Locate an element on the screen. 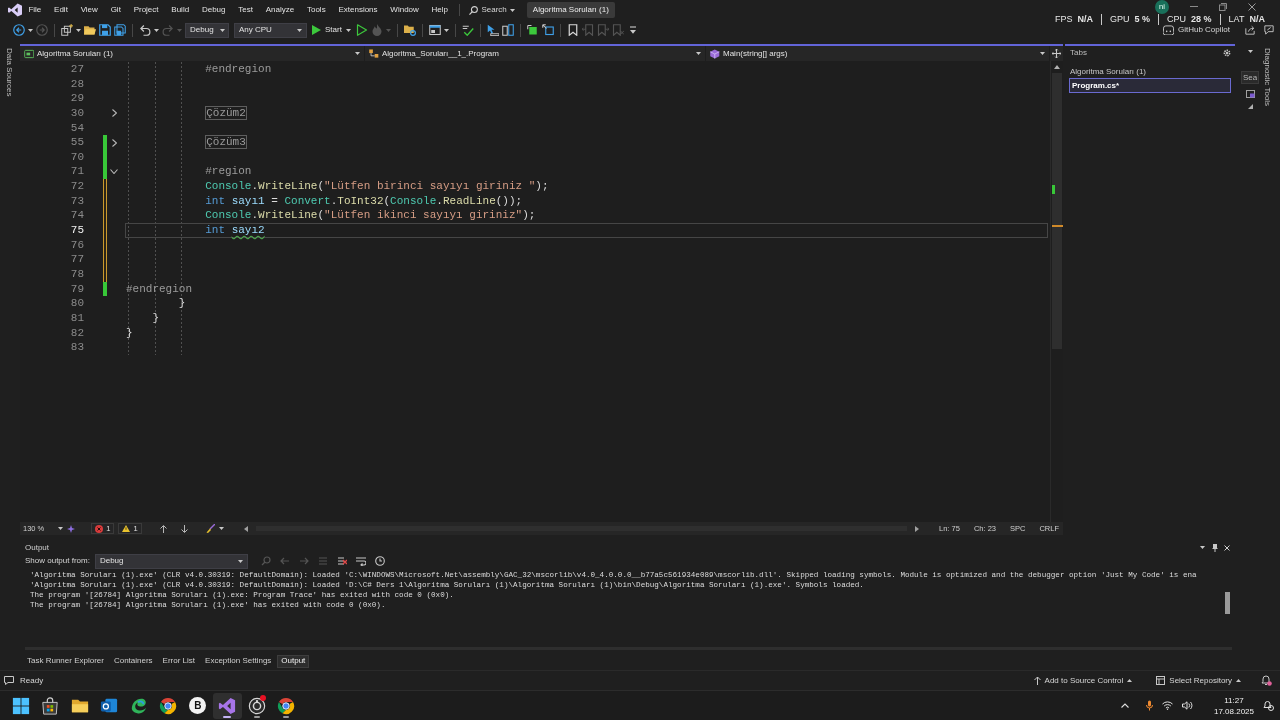 The height and width of the screenshot is (720, 1280). menu-item: Window is located at coordinates (404, 10).